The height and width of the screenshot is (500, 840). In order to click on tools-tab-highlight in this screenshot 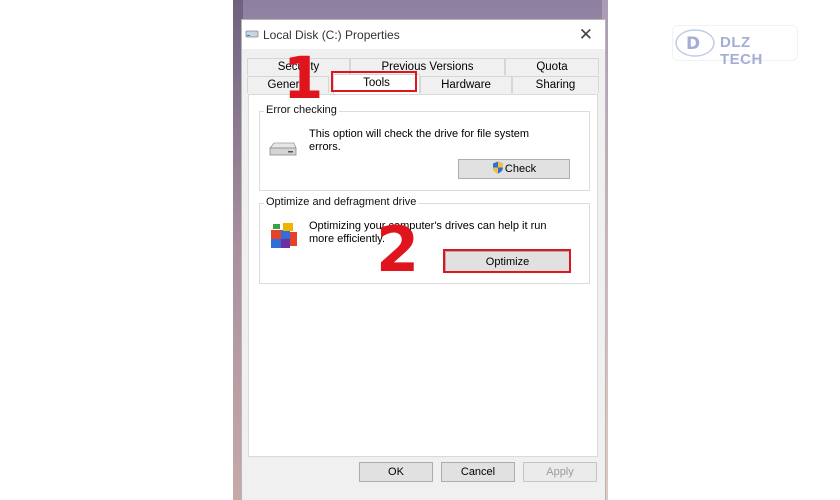, I will do `click(374, 81)`.